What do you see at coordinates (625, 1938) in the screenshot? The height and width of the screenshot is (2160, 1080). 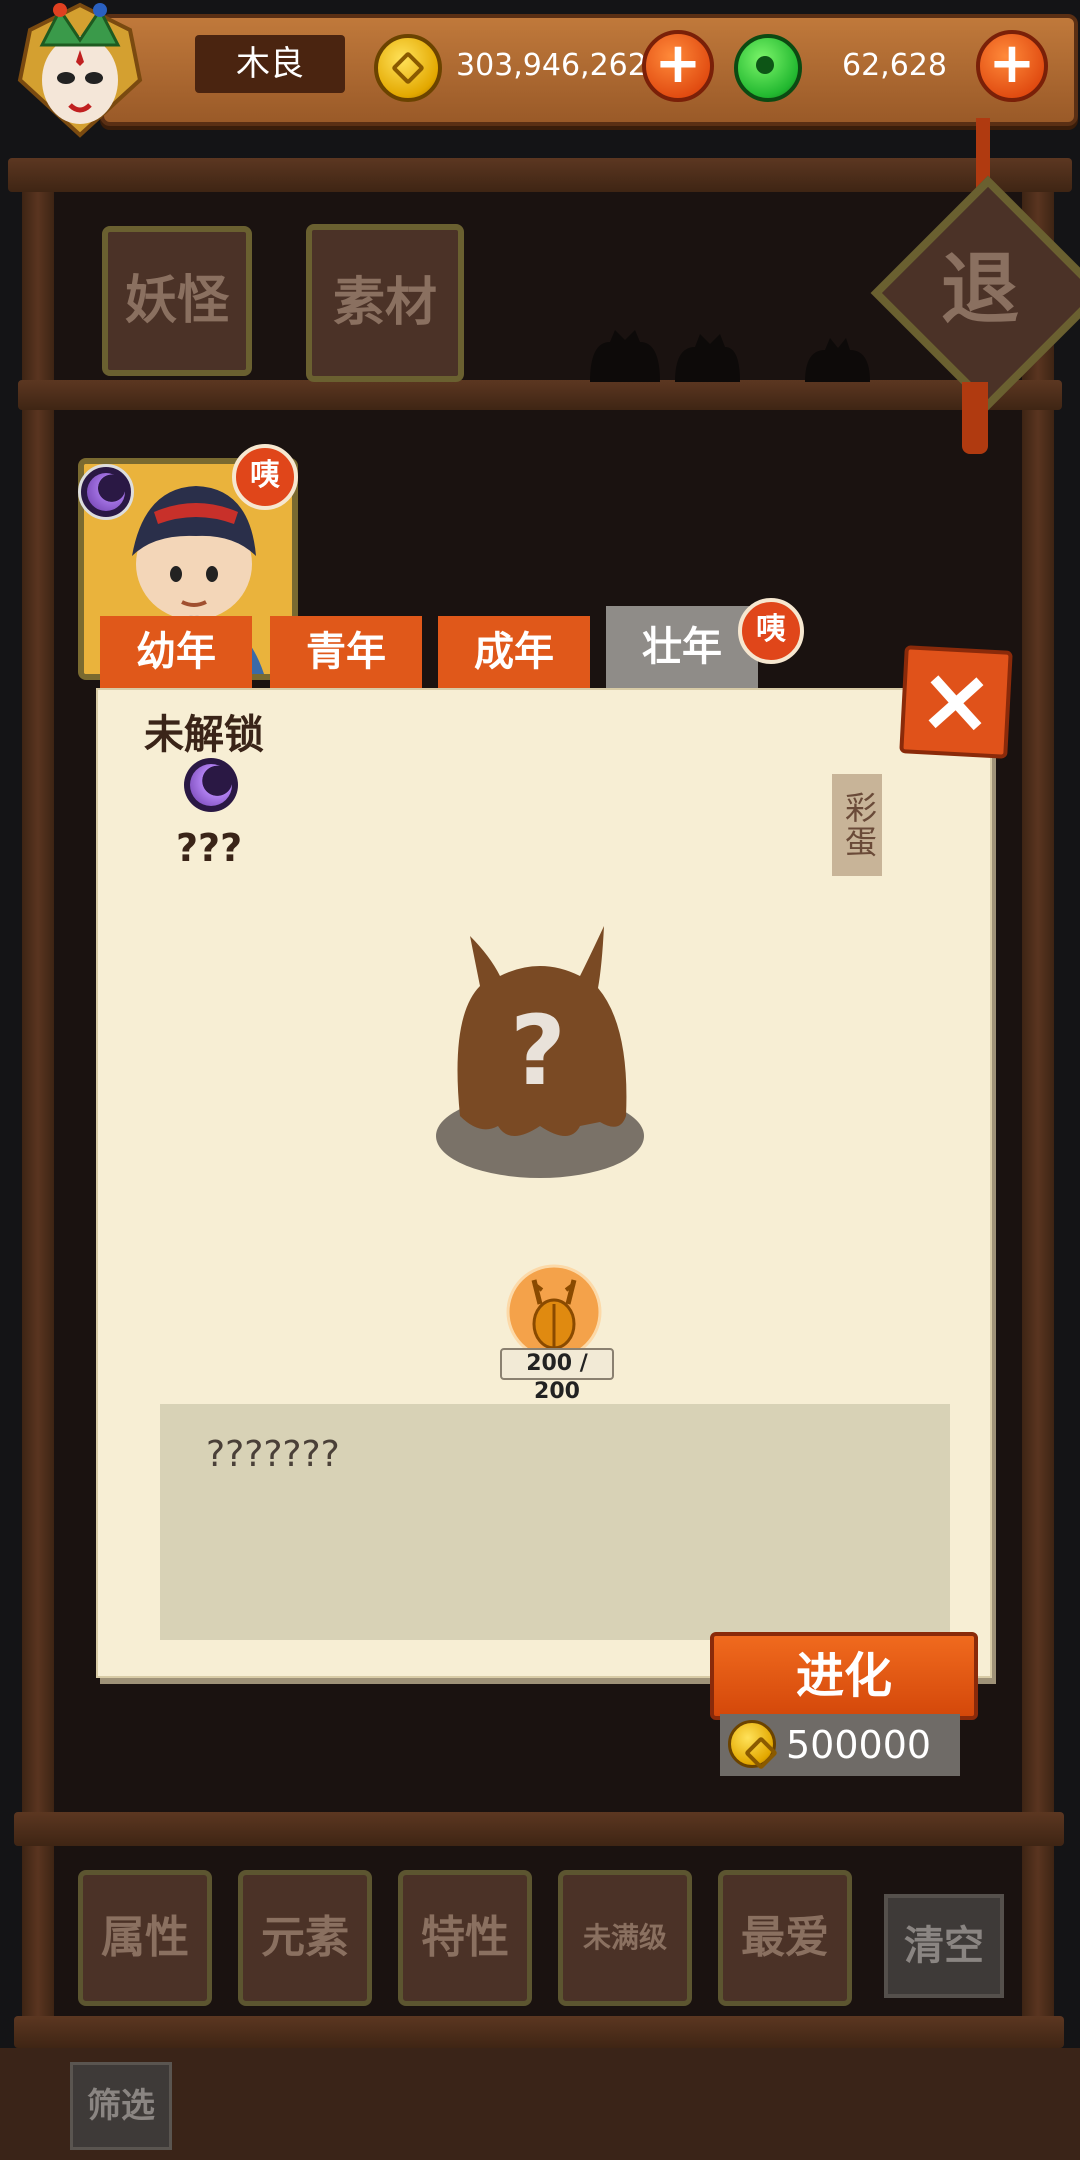 I see `filter-not-maxed-button: 未满级` at bounding box center [625, 1938].